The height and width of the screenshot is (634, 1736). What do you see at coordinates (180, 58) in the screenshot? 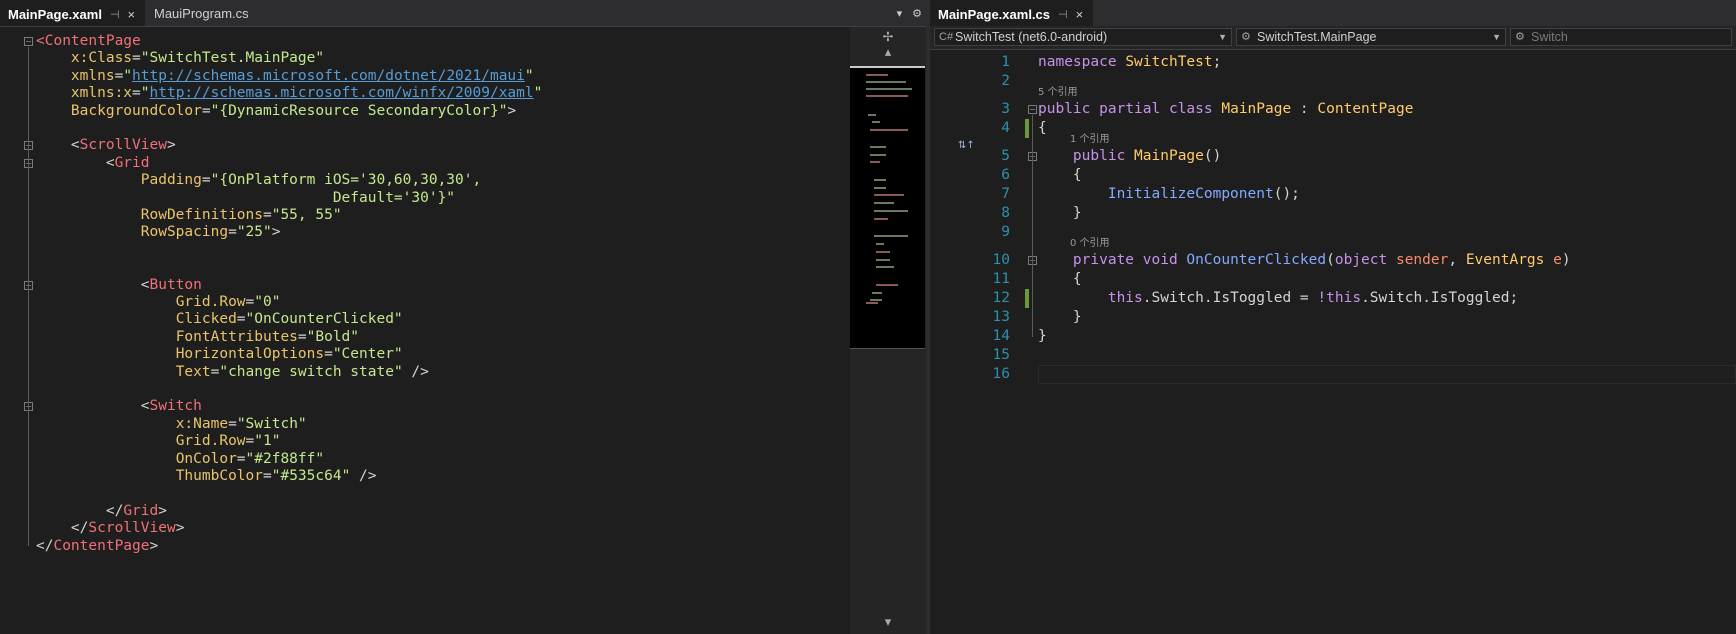
I see `code-line: x:Class="SwitchTest.MainPage"` at bounding box center [180, 58].